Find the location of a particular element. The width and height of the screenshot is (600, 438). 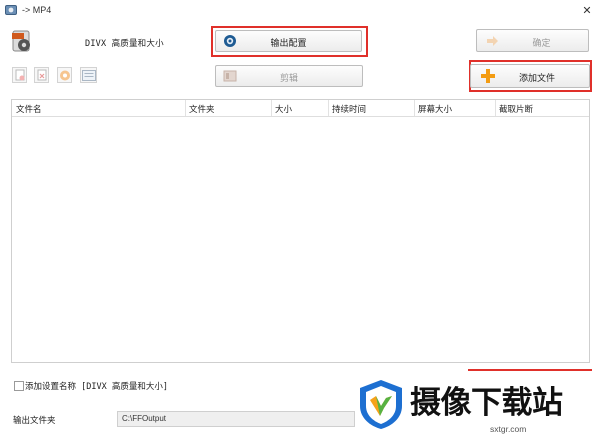

column-screen-size: 屏幕大小 is located at coordinates (435, 109).